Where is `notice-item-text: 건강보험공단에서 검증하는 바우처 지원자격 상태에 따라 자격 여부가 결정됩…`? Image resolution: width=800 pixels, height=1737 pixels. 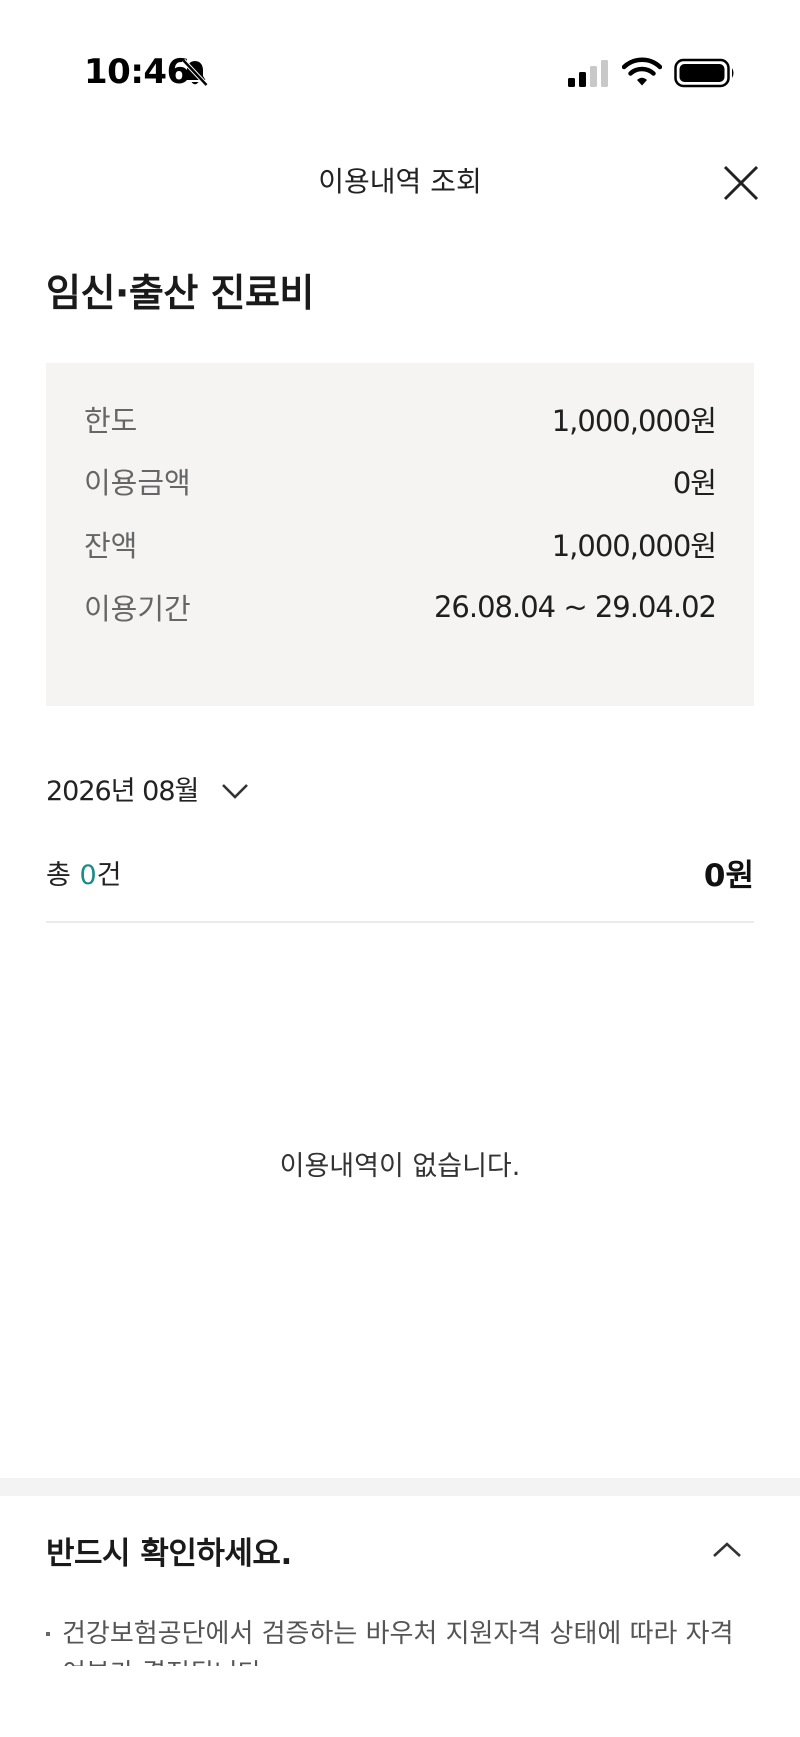
notice-item-text: 건강보험공단에서 검증하는 바우처 지원자격 상태에 따라 자격 여부가 결정됩… is located at coordinates (398, 1642).